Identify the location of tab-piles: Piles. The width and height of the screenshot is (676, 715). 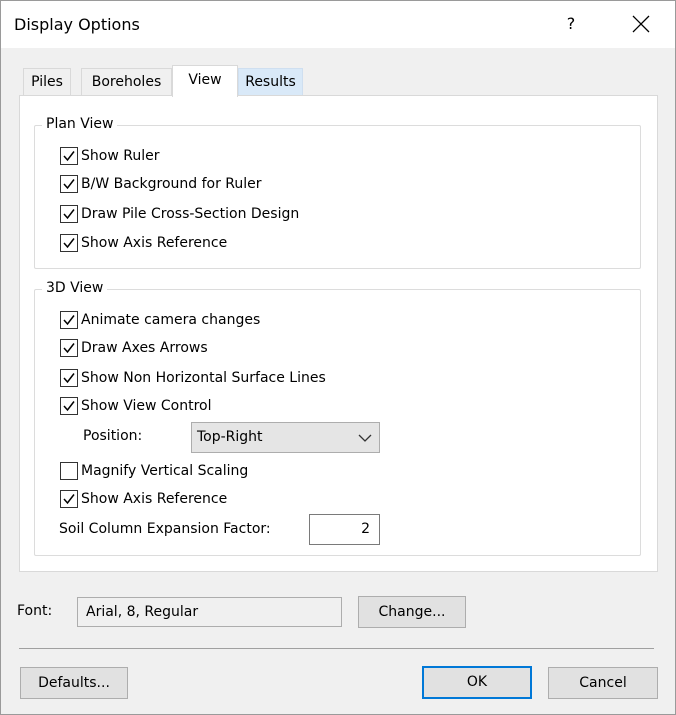
(47, 81).